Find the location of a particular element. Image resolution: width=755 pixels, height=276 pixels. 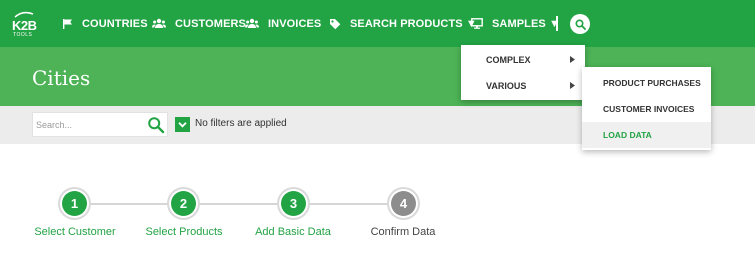

nav-customers-label: CUSTOMERS is located at coordinates (210, 23).